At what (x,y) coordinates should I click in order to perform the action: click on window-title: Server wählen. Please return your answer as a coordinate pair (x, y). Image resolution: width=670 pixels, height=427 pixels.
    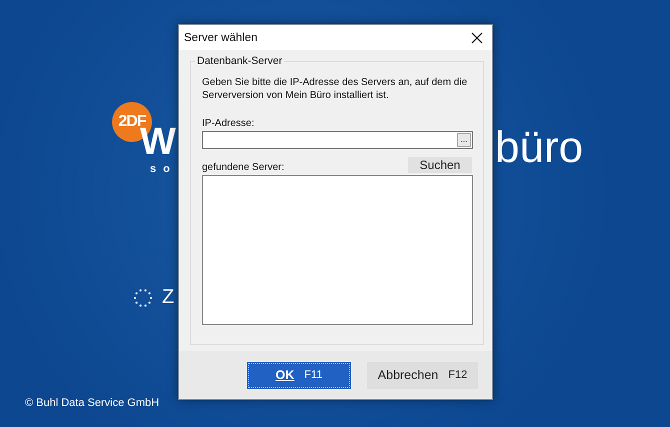
    Looking at the image, I should click on (221, 38).